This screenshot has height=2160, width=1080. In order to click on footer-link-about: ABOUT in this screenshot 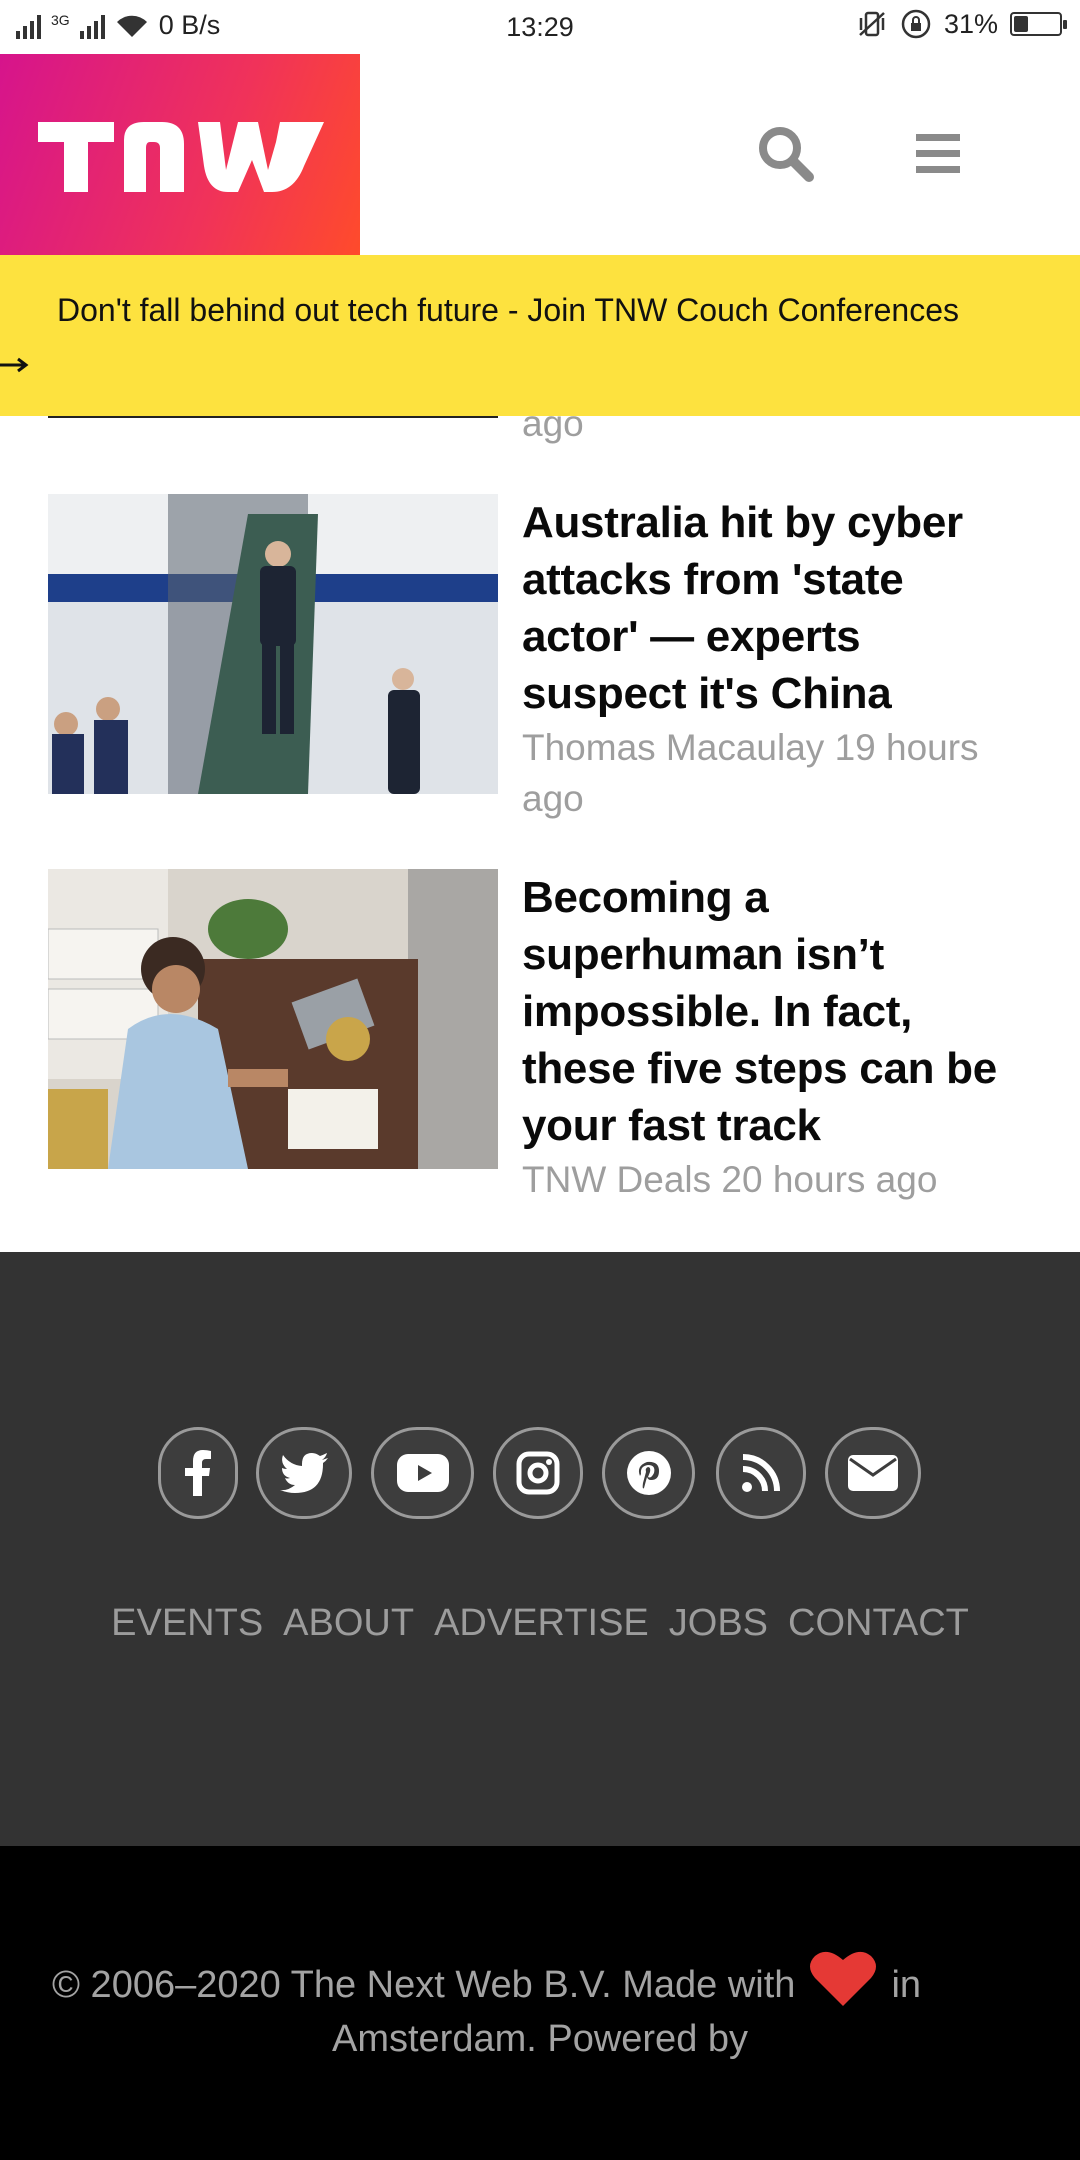, I will do `click(348, 1623)`.